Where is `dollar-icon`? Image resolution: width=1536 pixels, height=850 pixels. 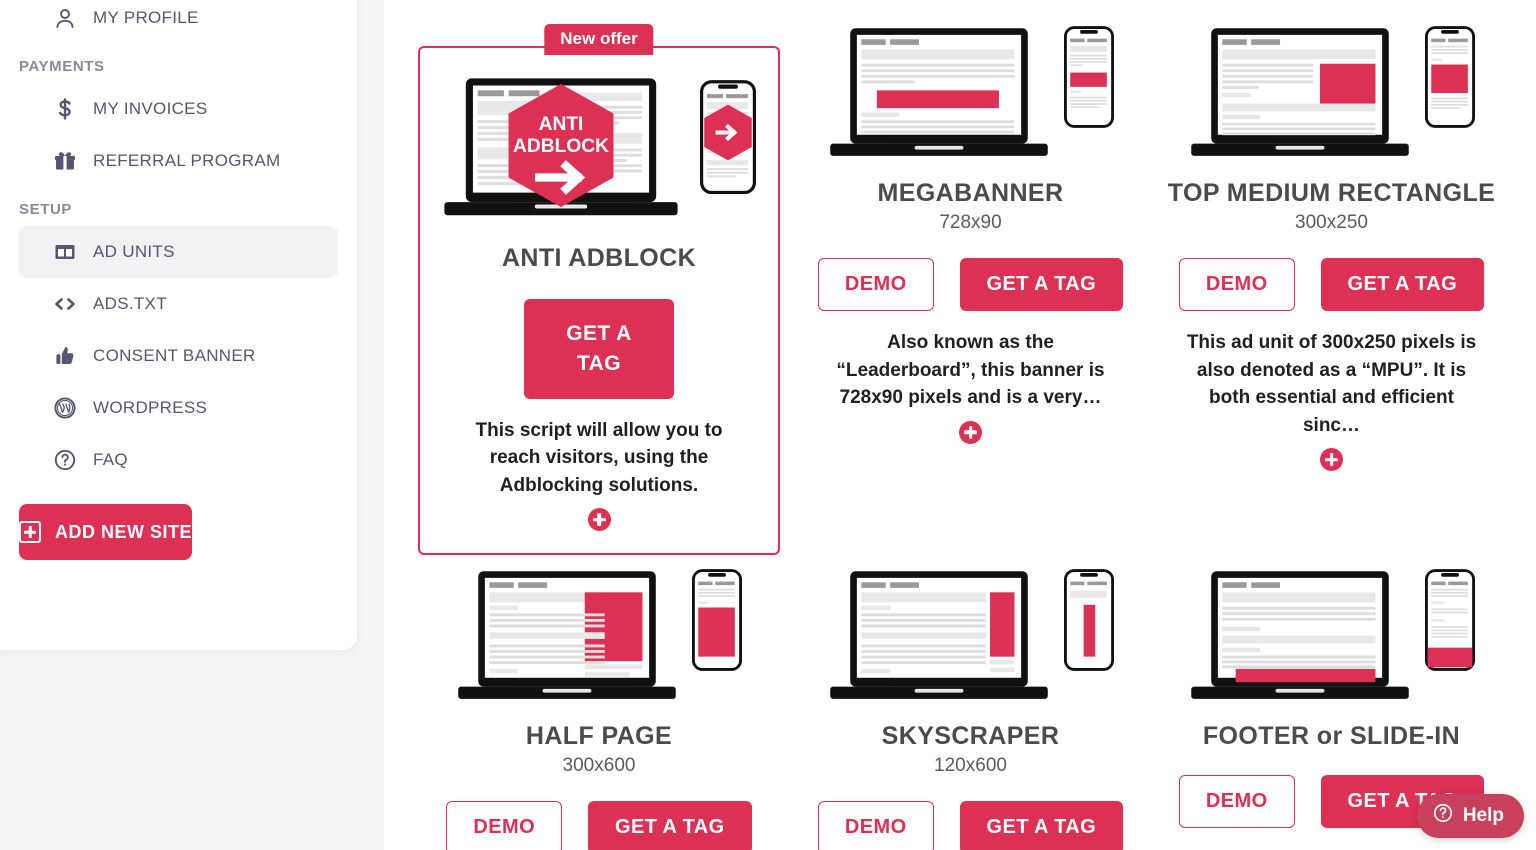
dollar-icon is located at coordinates (65, 109).